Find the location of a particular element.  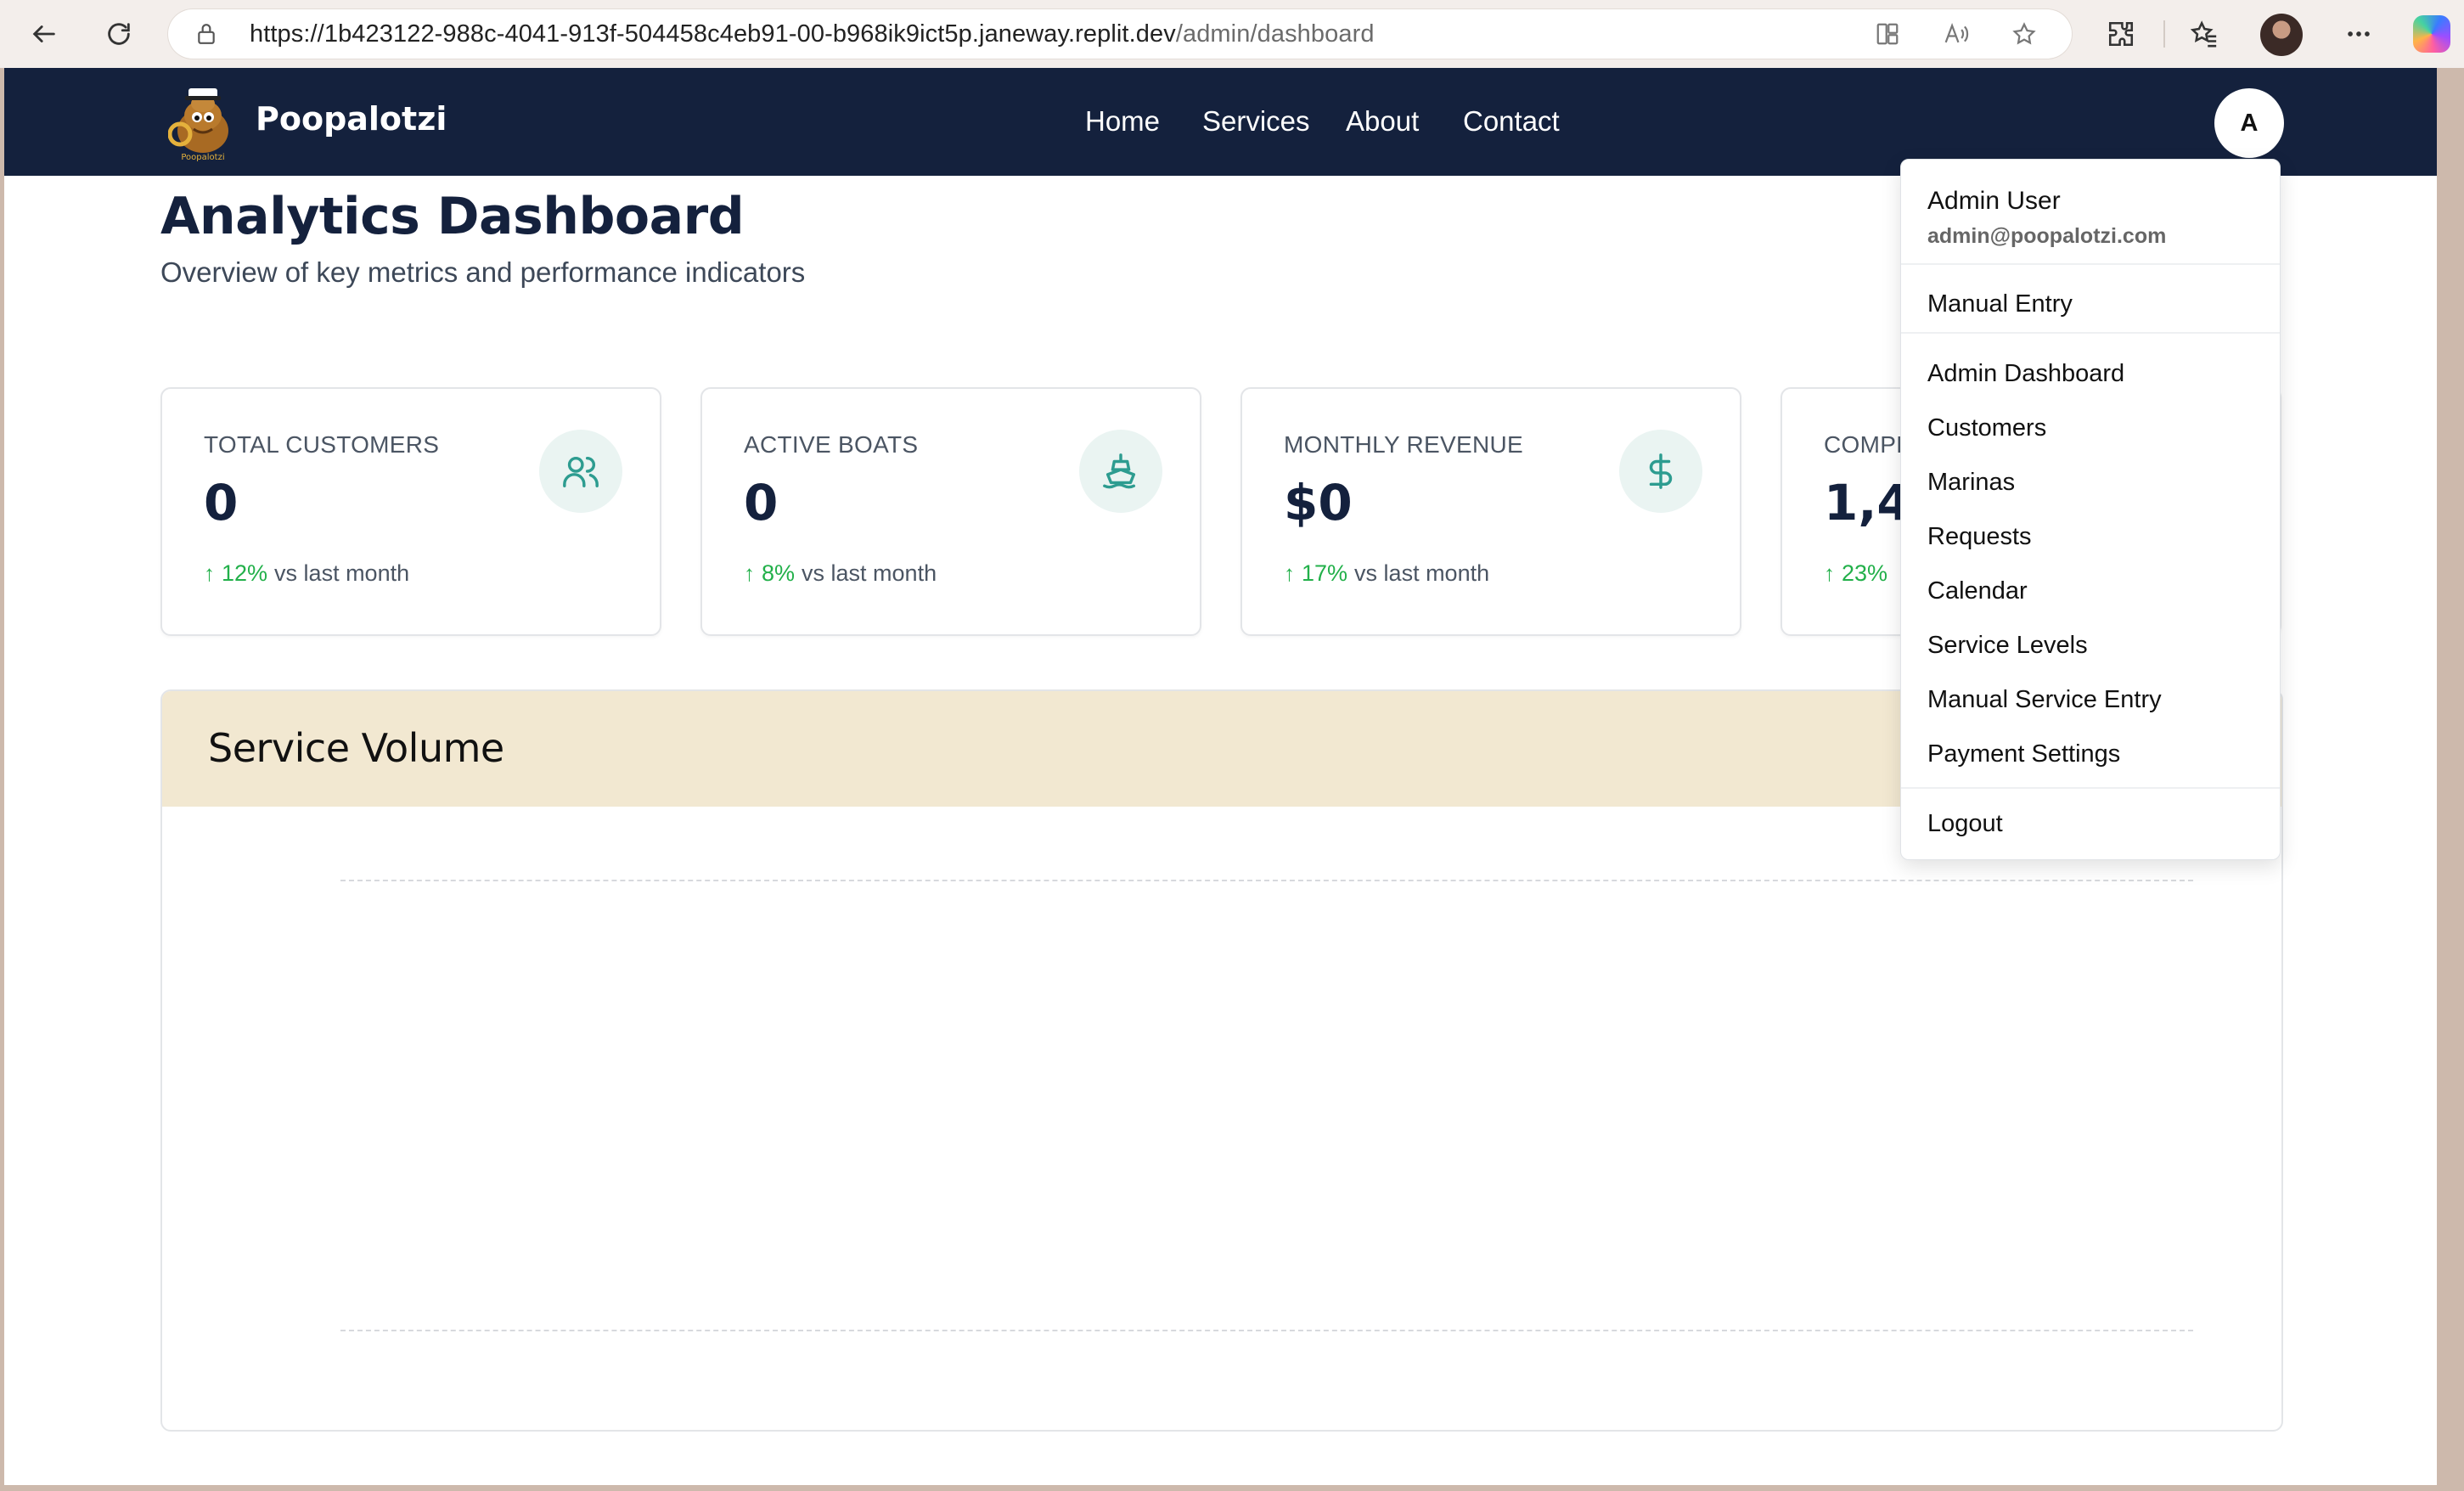

nav-about: About is located at coordinates (1382, 122).